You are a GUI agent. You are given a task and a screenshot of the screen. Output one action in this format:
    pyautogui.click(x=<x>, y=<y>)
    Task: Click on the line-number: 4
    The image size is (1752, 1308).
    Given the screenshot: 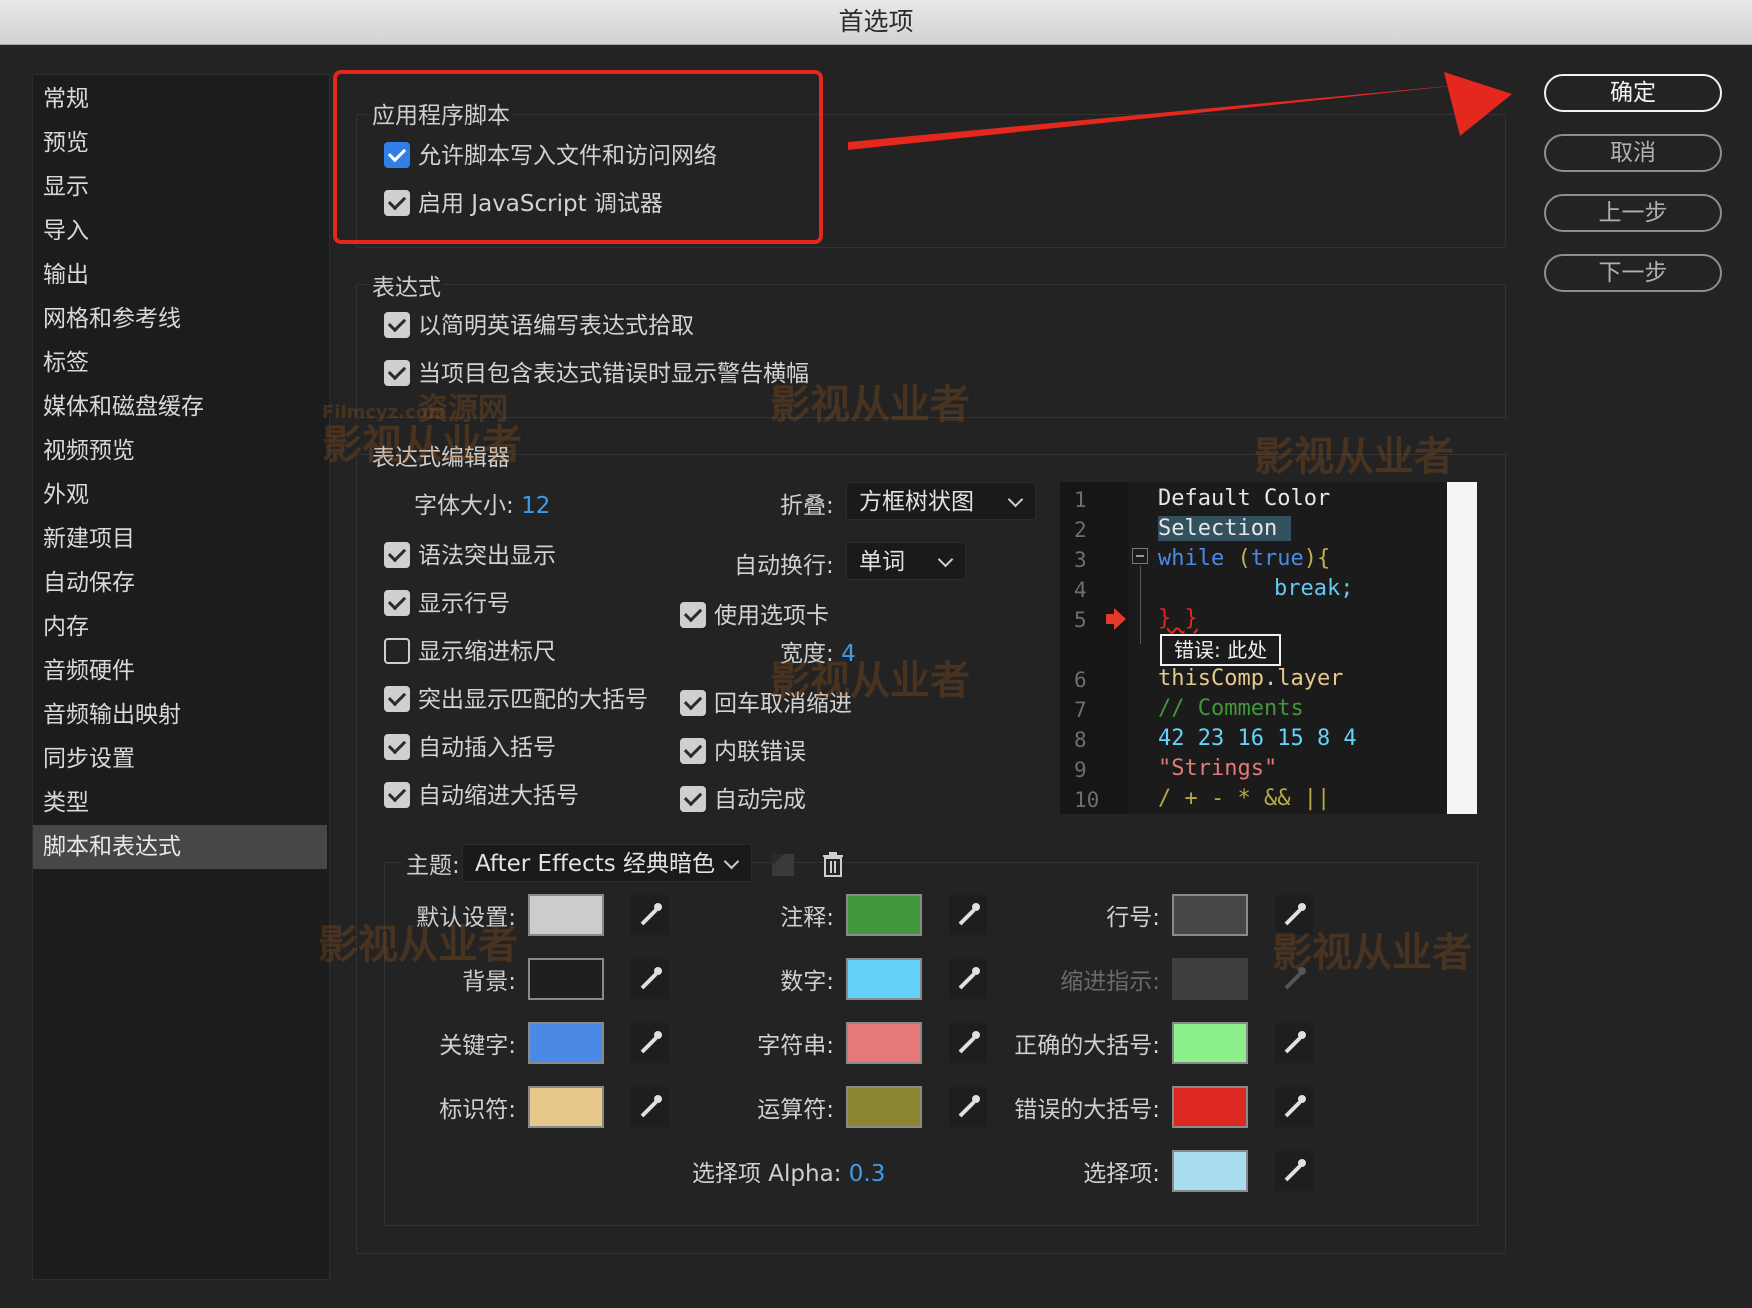 What is the action you would take?
    pyautogui.click(x=1080, y=590)
    